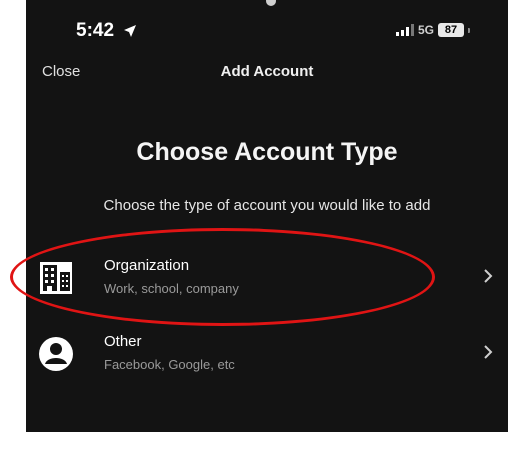 This screenshot has height=461, width=511. Describe the element at coordinates (425, 30) in the screenshot. I see `network-type: 5G` at that location.